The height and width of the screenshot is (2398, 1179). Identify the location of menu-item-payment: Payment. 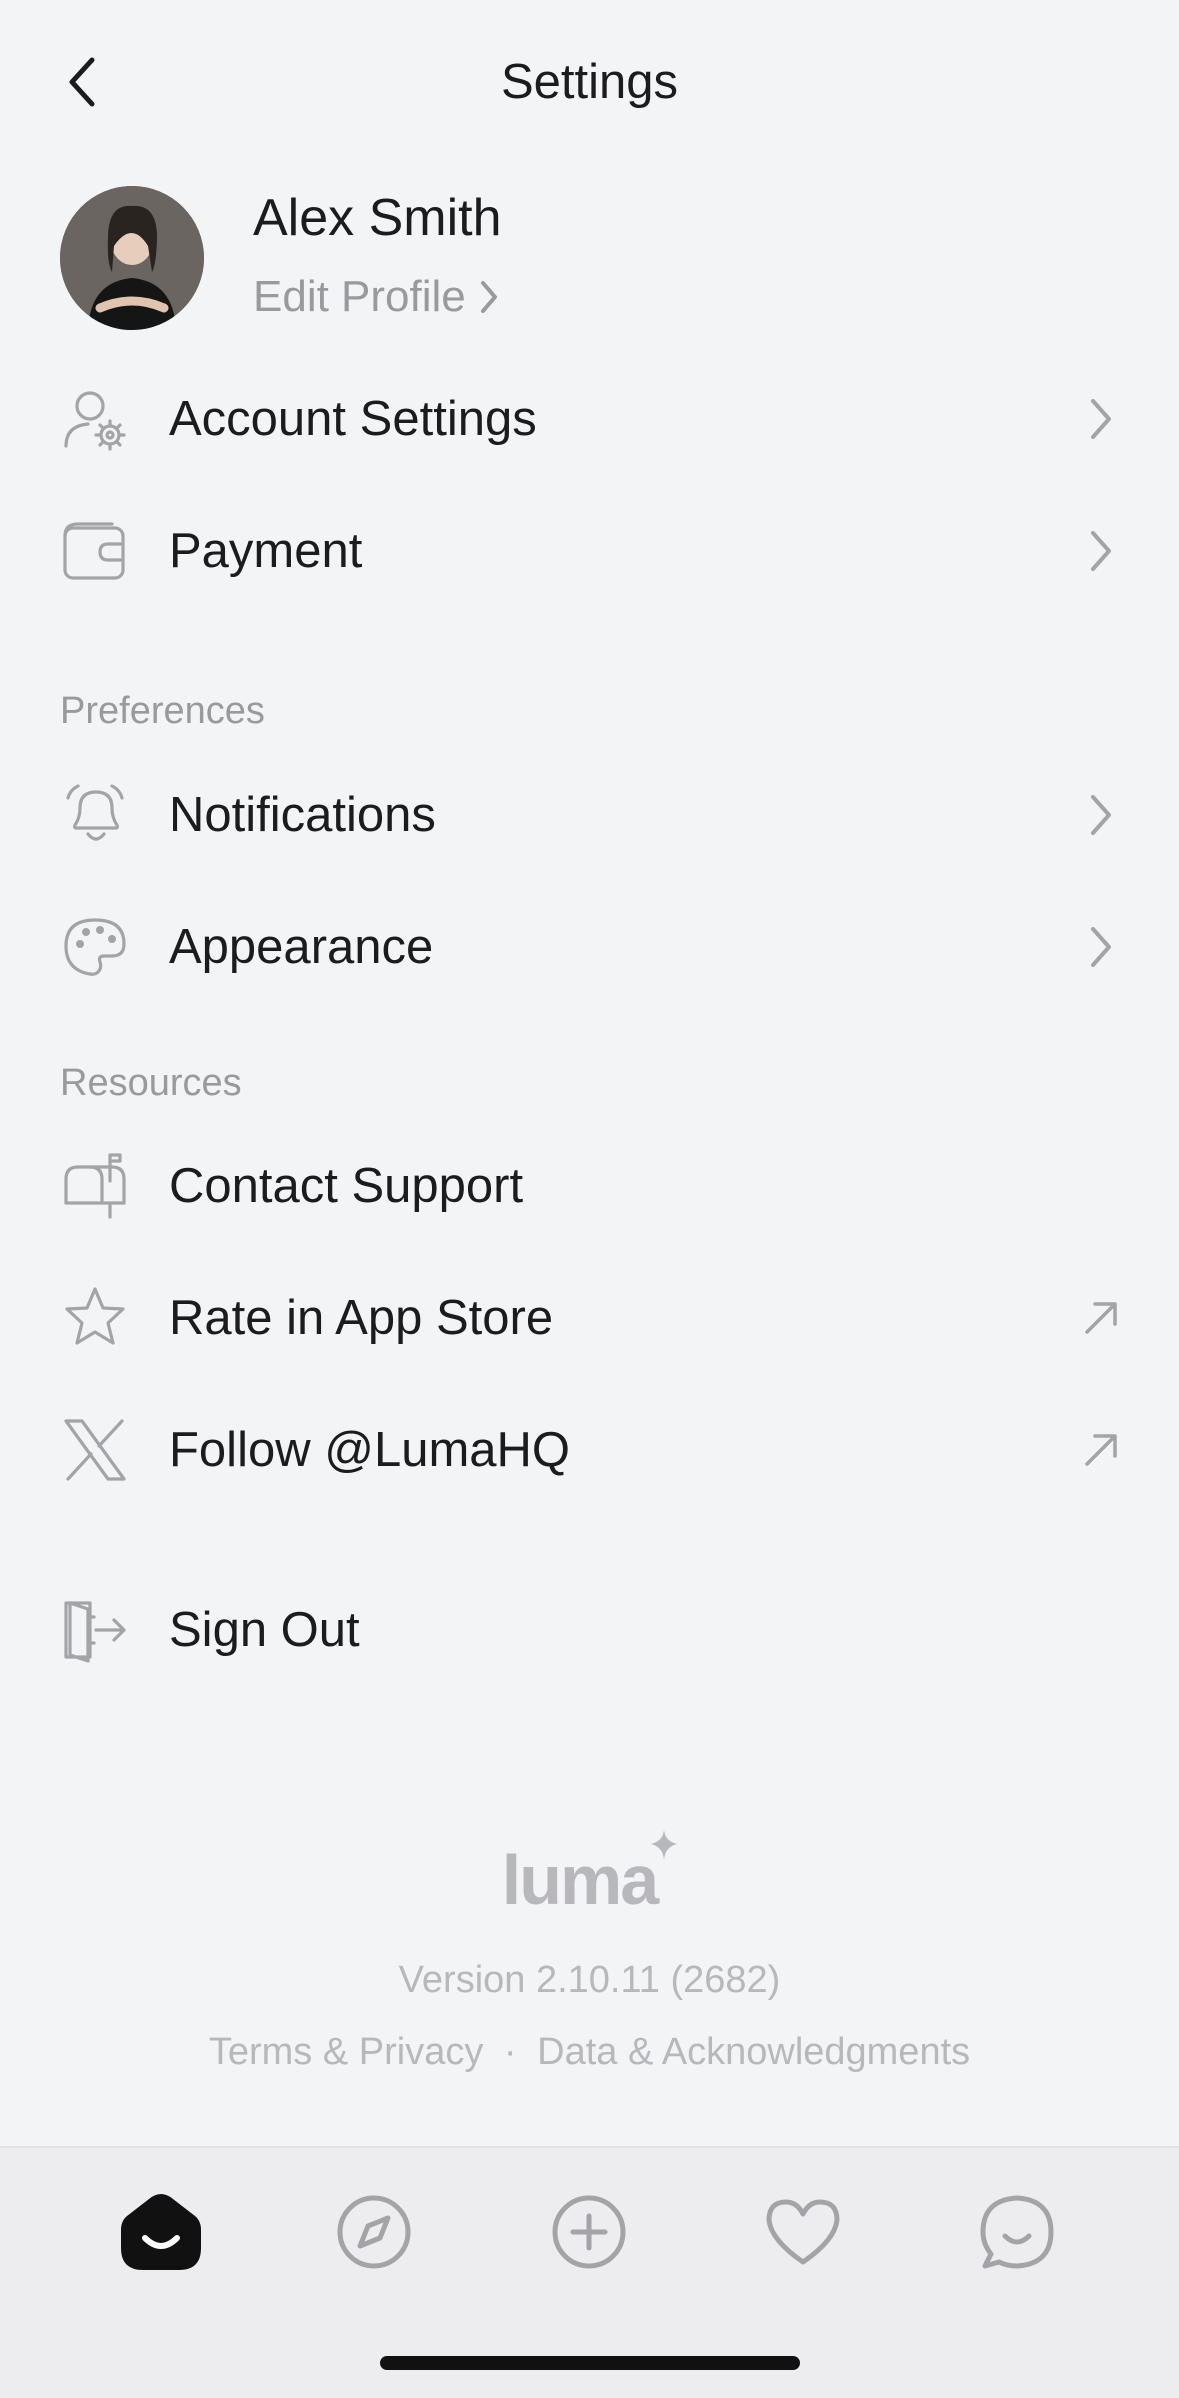
(589, 551).